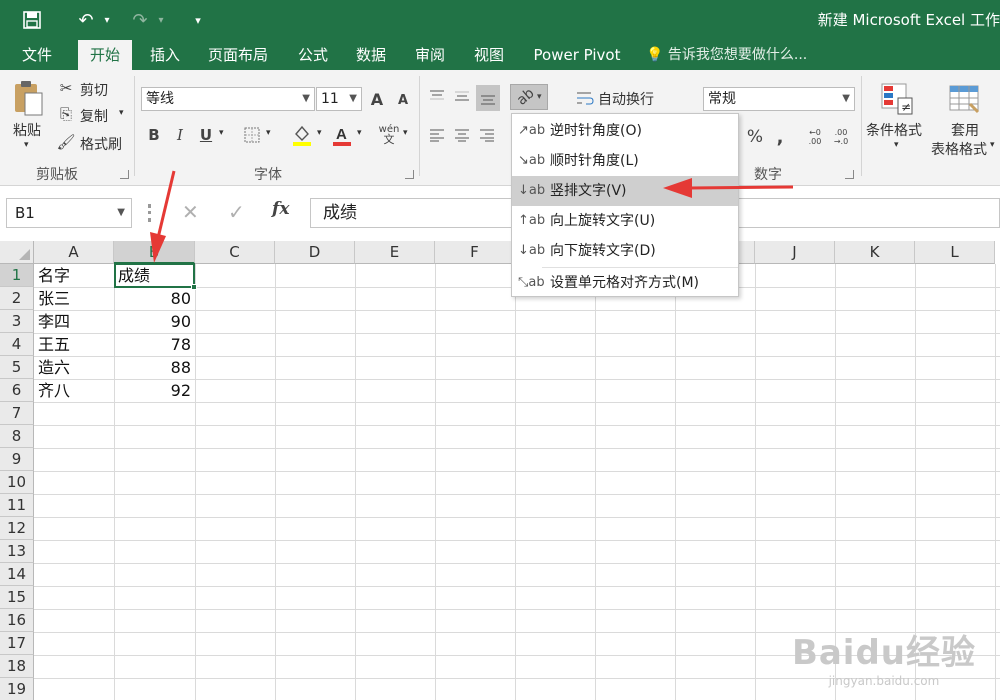  What do you see at coordinates (17, 574) in the screenshot?
I see `row-header: 14` at bounding box center [17, 574].